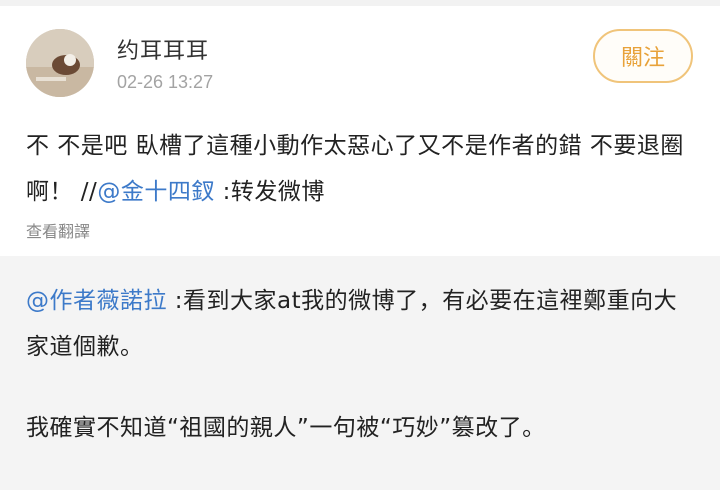 The image size is (720, 490). I want to click on avatar, so click(60, 63).